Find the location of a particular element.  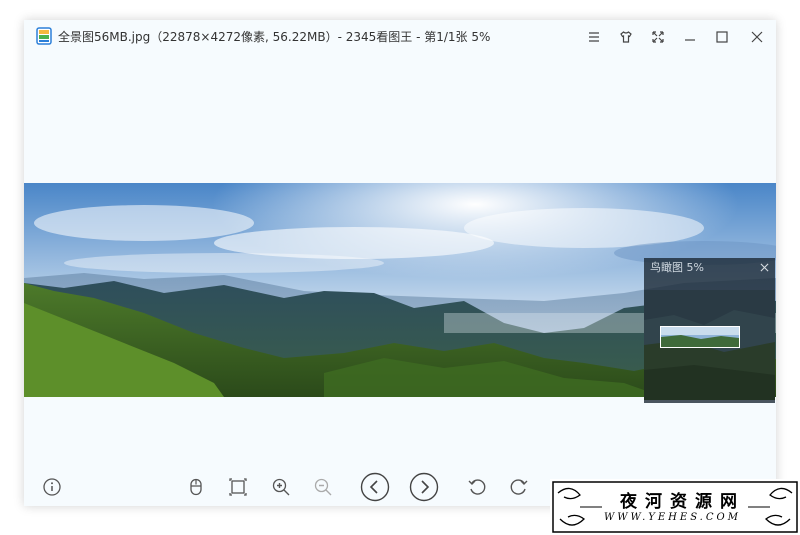

rotate-right-button is located at coordinates (519, 487).